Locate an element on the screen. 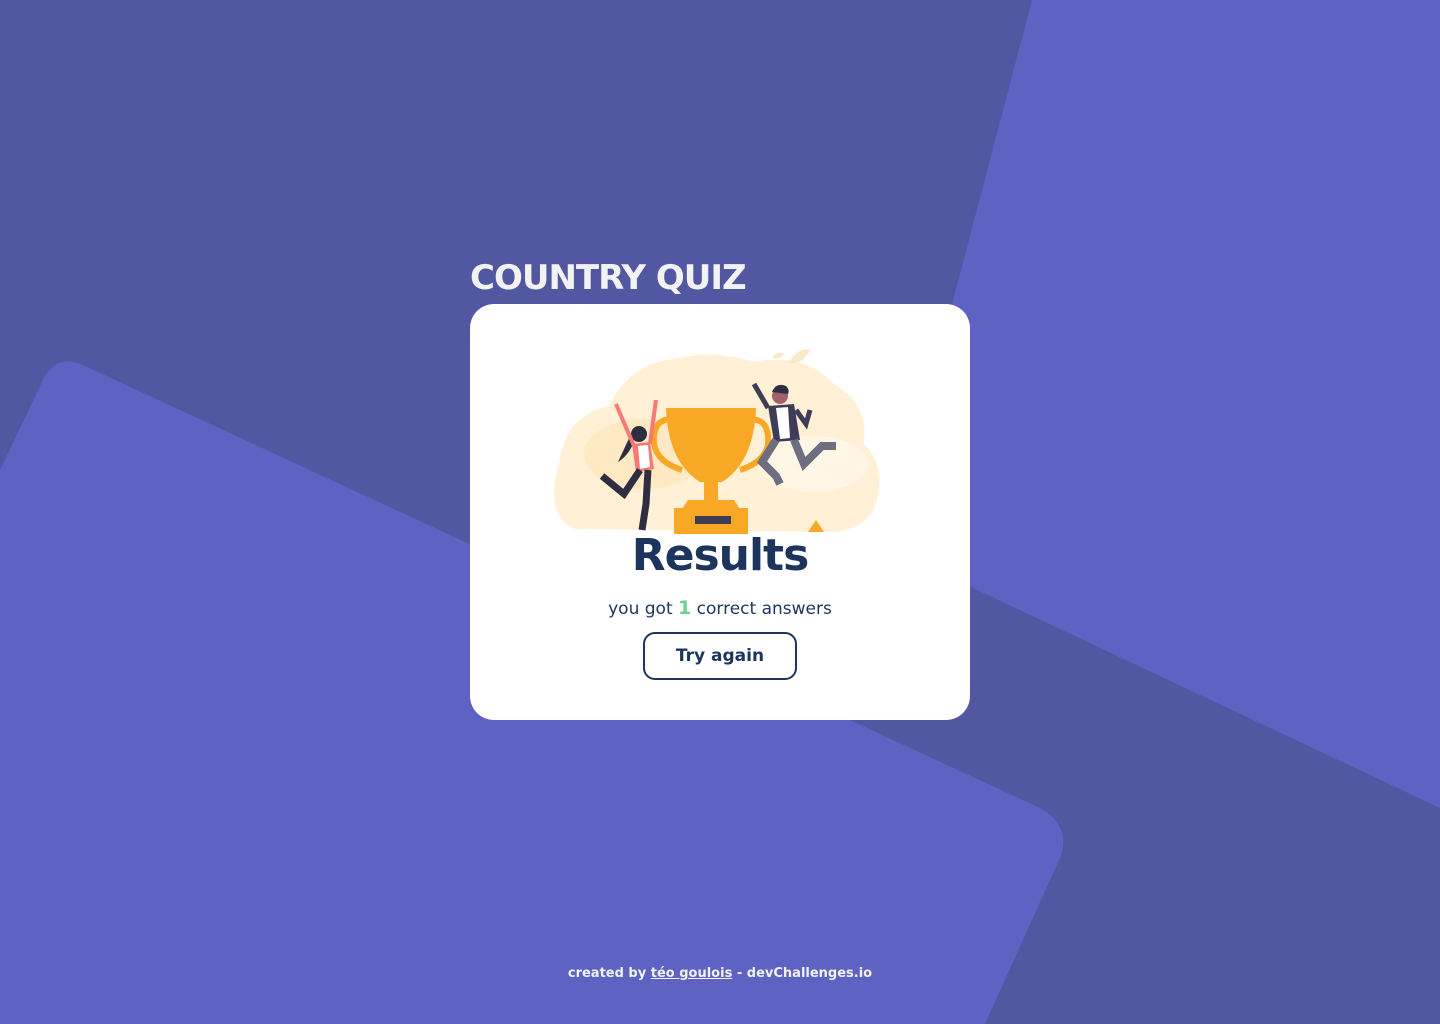  score-suffix: correct answers is located at coordinates (764, 609).